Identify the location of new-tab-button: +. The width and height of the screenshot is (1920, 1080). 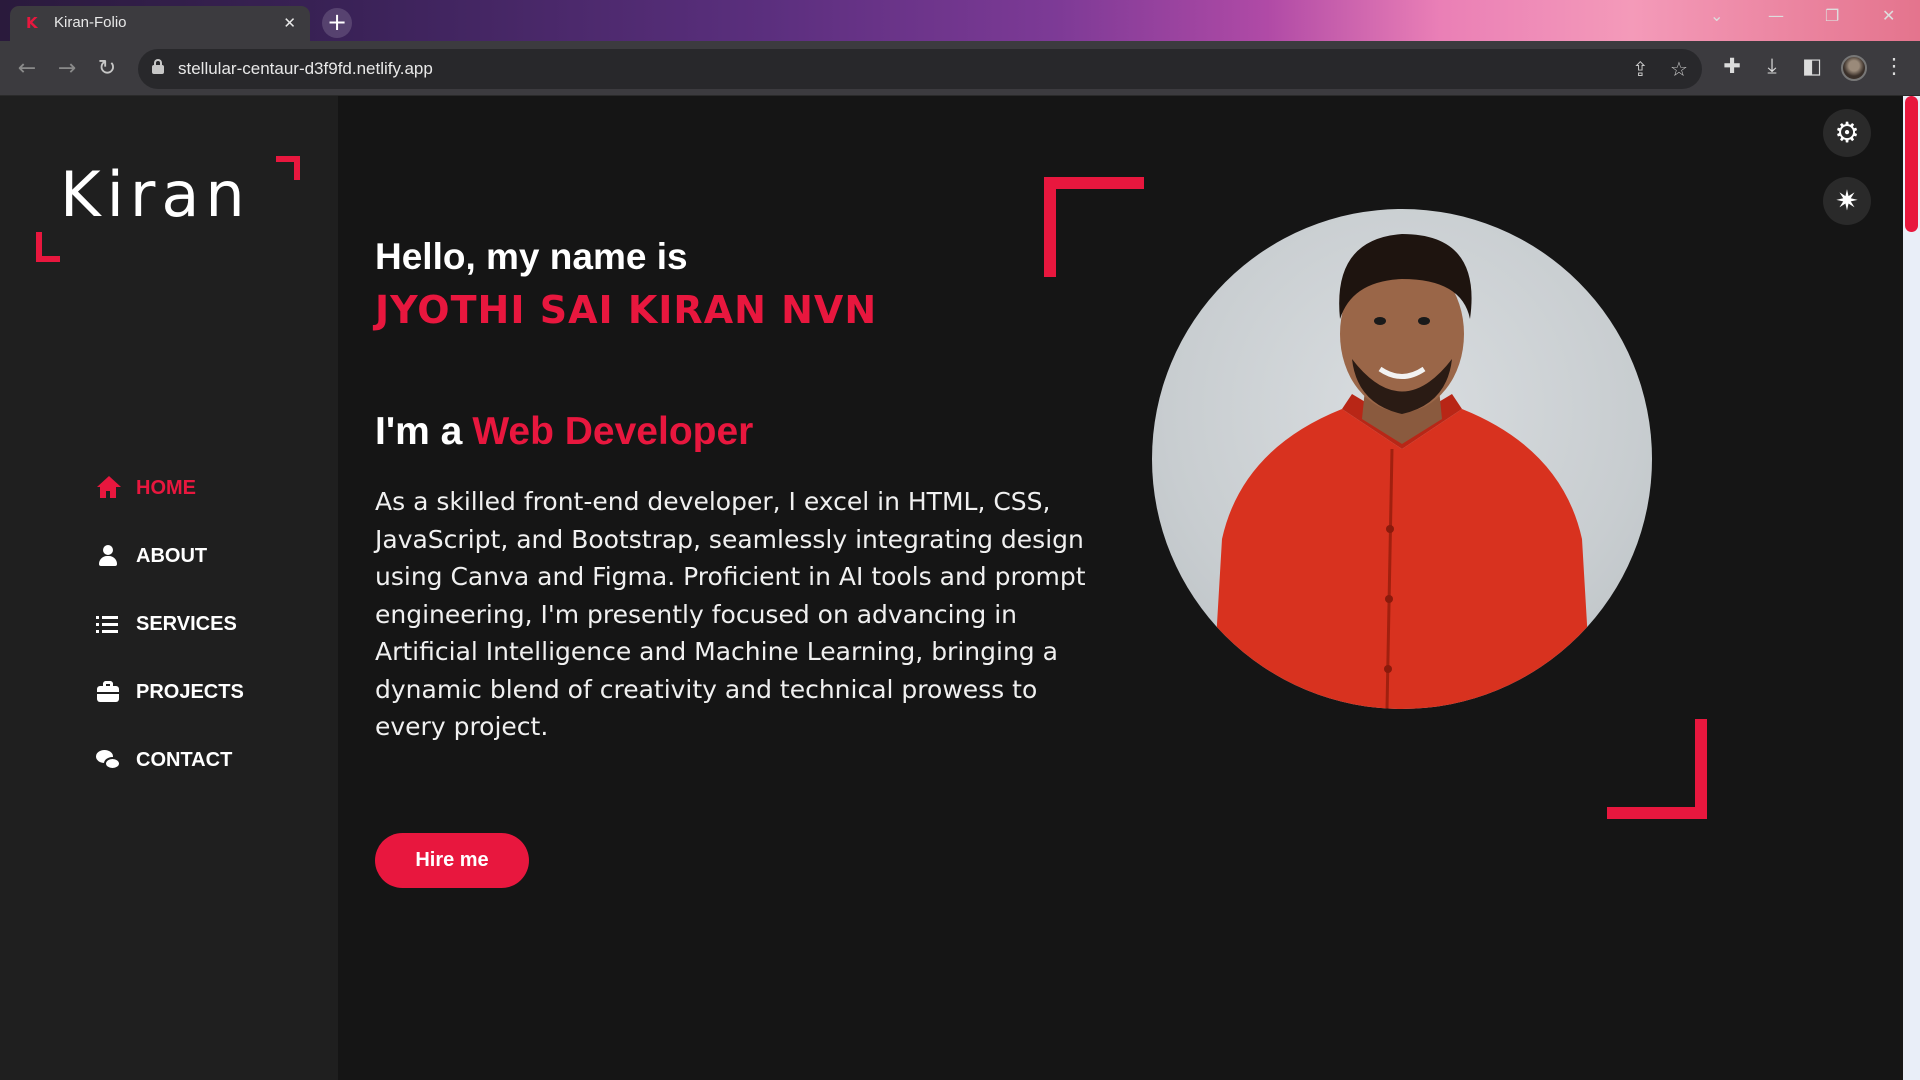
(337, 23).